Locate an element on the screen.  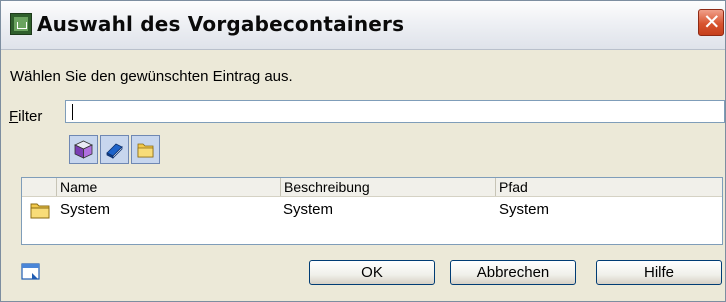
close-button: ✕ is located at coordinates (711, 22).